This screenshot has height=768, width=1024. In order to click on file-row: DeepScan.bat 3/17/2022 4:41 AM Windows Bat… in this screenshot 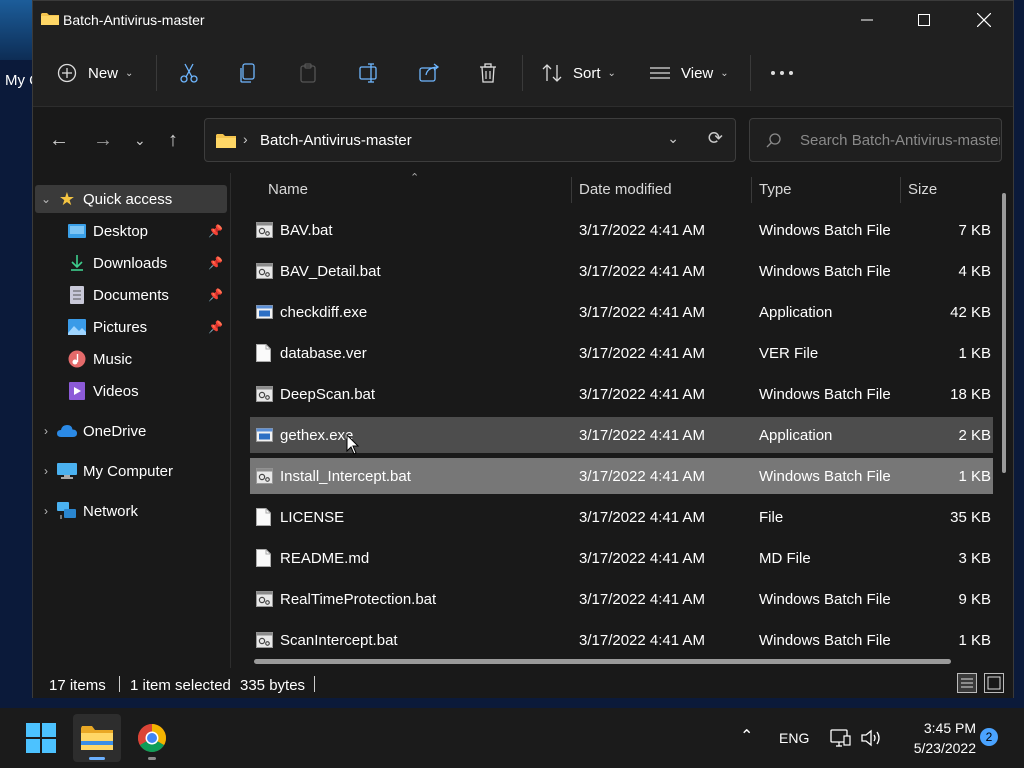, I will do `click(621, 394)`.